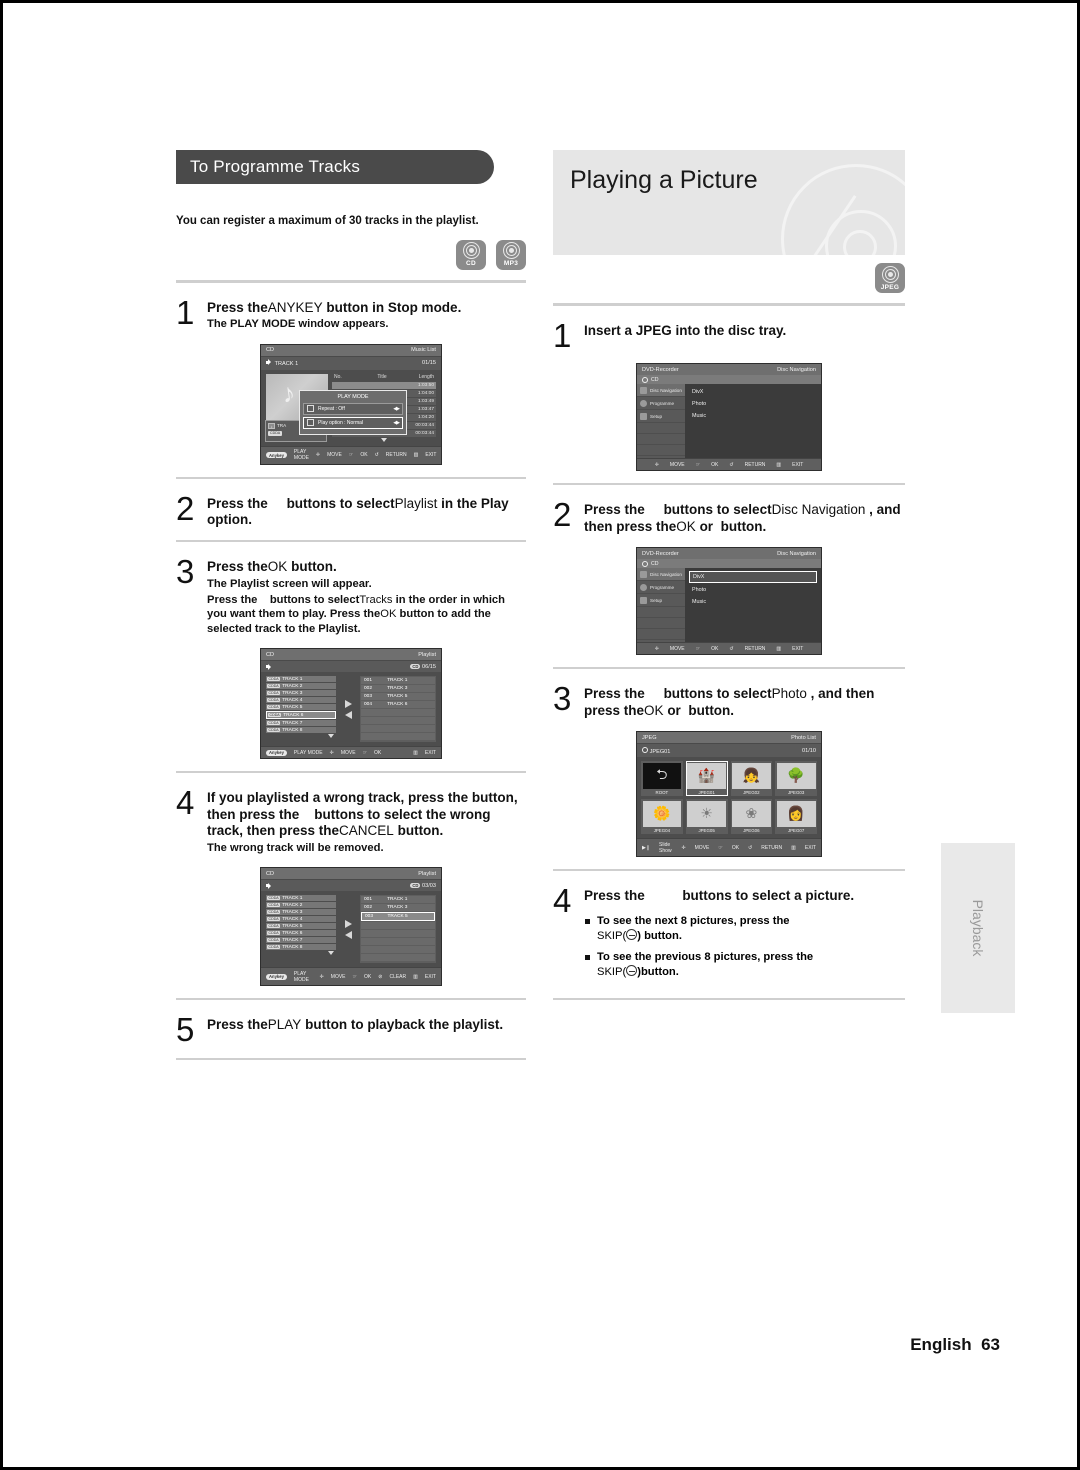 The width and height of the screenshot is (1080, 1470). What do you see at coordinates (397, 977) in the screenshot?
I see `footer-clear: CLEAR` at bounding box center [397, 977].